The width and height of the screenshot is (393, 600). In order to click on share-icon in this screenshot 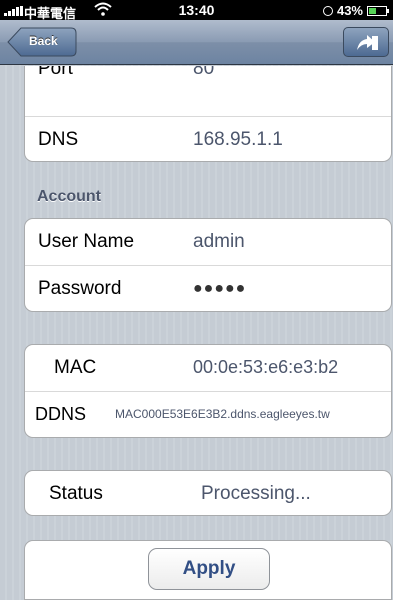, I will do `click(367, 42)`.